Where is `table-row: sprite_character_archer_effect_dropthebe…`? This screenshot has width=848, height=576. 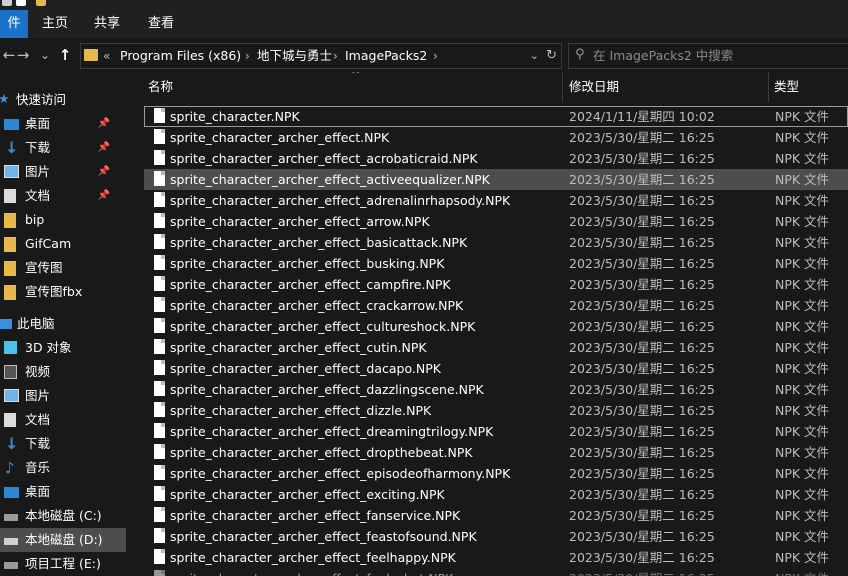
table-row: sprite_character_archer_effect_dropthebe… is located at coordinates (496, 452).